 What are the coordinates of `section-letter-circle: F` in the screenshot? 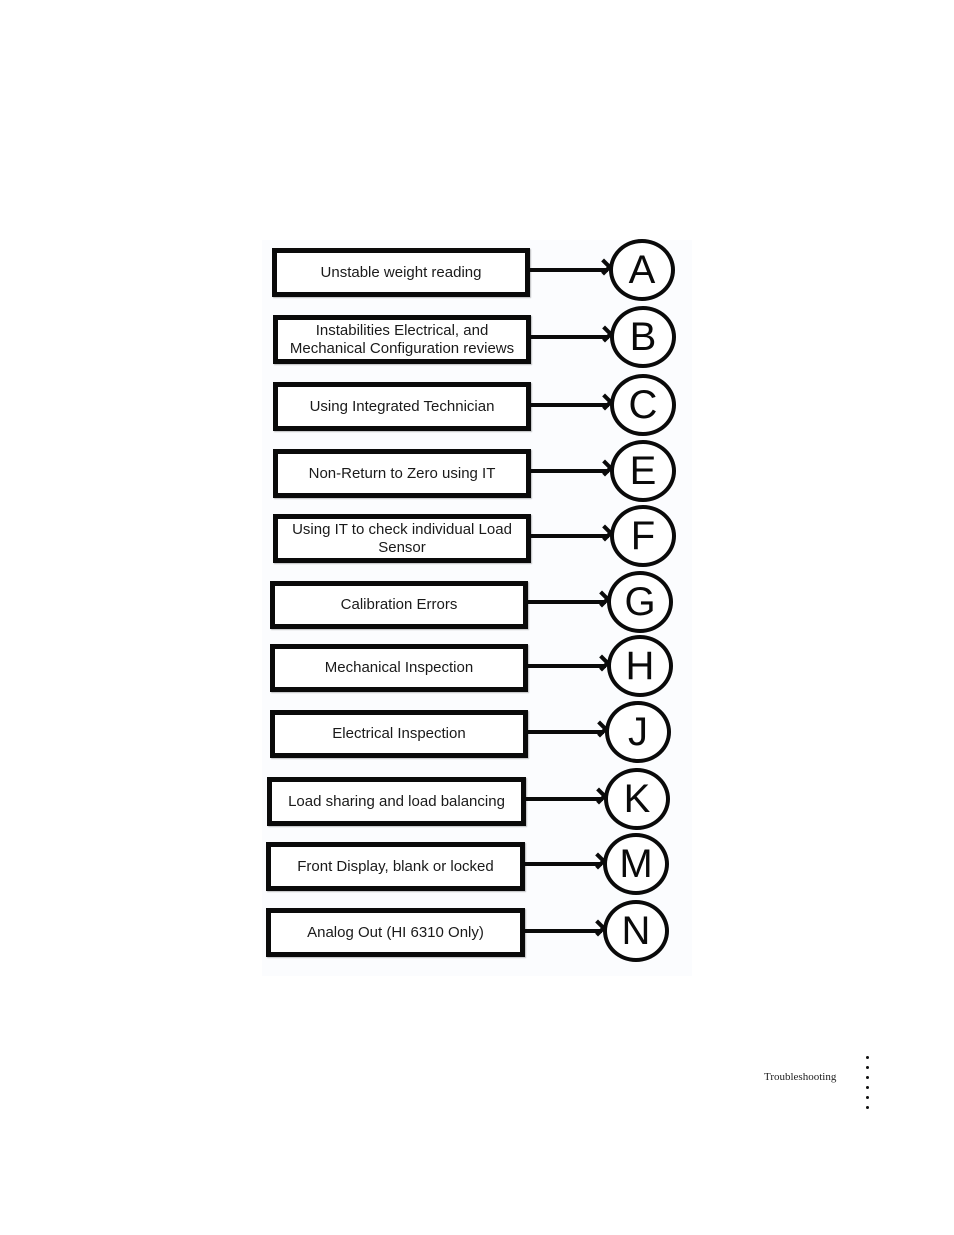 It's located at (643, 536).